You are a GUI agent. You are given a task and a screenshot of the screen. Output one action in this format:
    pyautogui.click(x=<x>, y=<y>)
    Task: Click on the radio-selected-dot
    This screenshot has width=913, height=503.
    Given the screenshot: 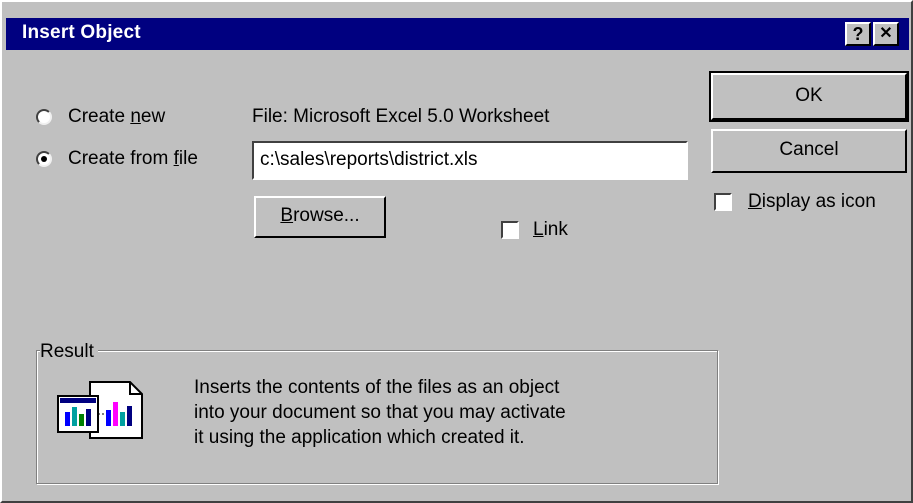 What is the action you would take?
    pyautogui.click(x=44, y=159)
    